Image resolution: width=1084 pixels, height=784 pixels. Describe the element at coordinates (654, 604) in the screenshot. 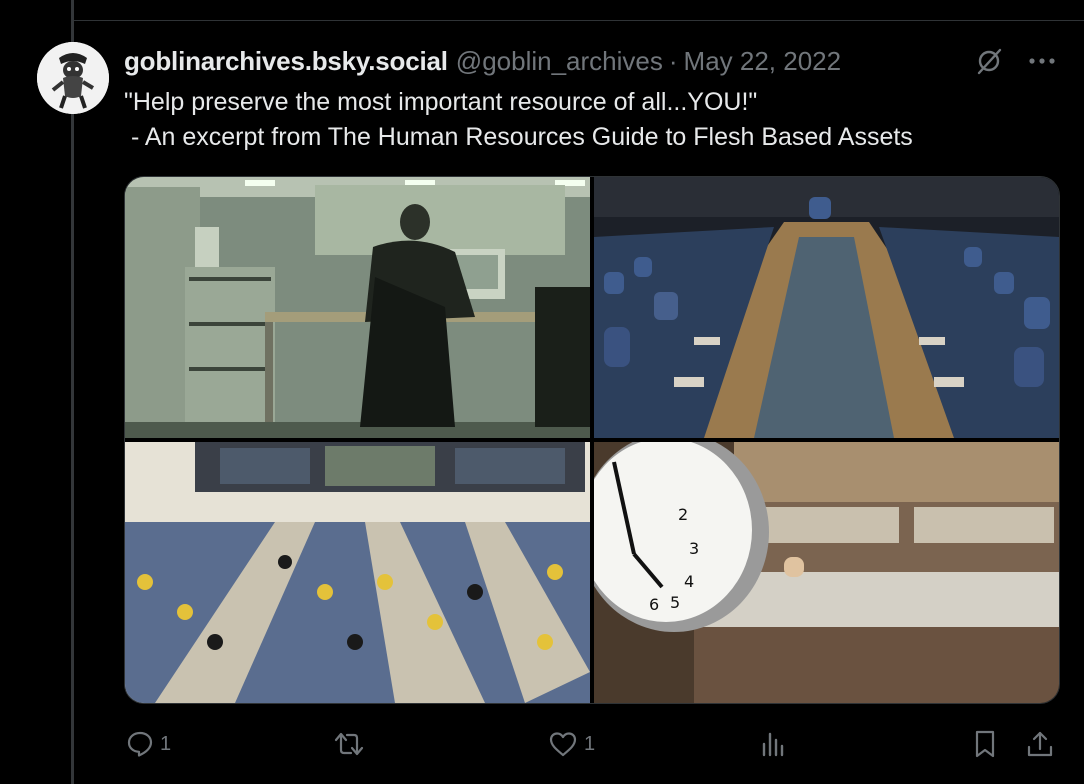

I see `clock-numeral: 6` at that location.